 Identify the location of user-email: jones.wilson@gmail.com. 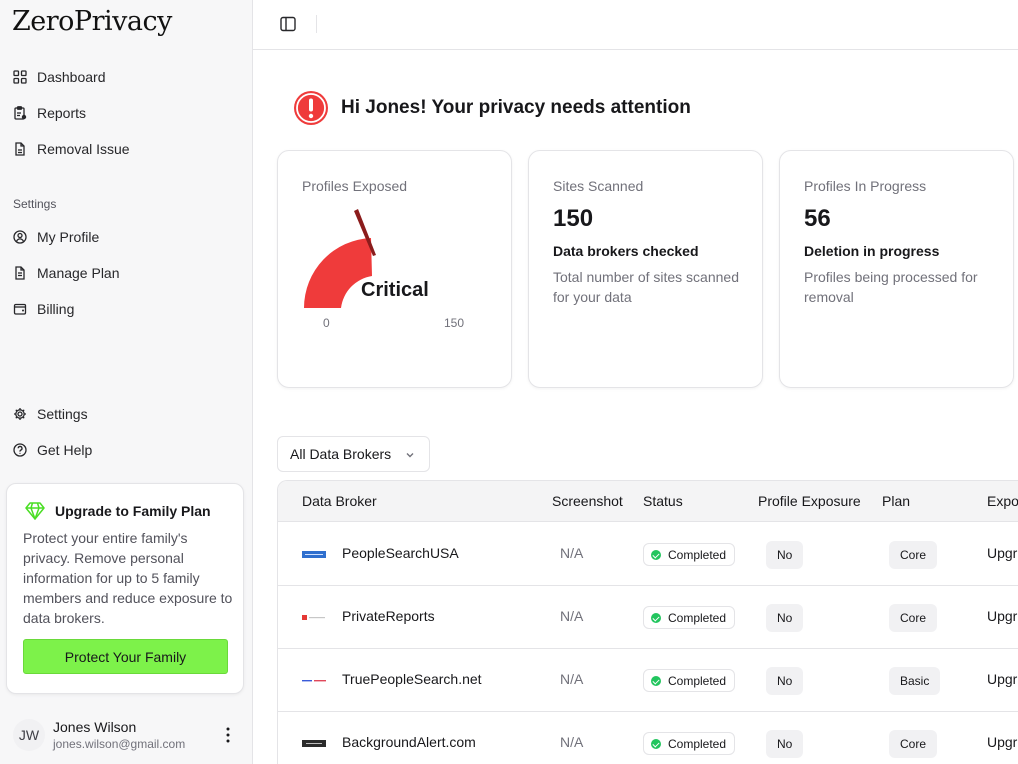
(119, 744).